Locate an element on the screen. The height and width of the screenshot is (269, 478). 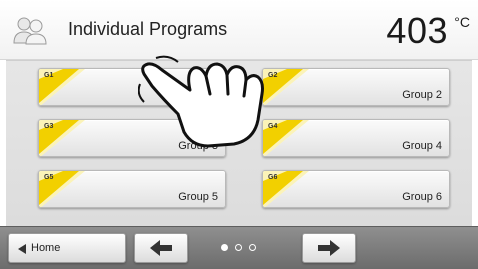
back-button is located at coordinates (161, 248).